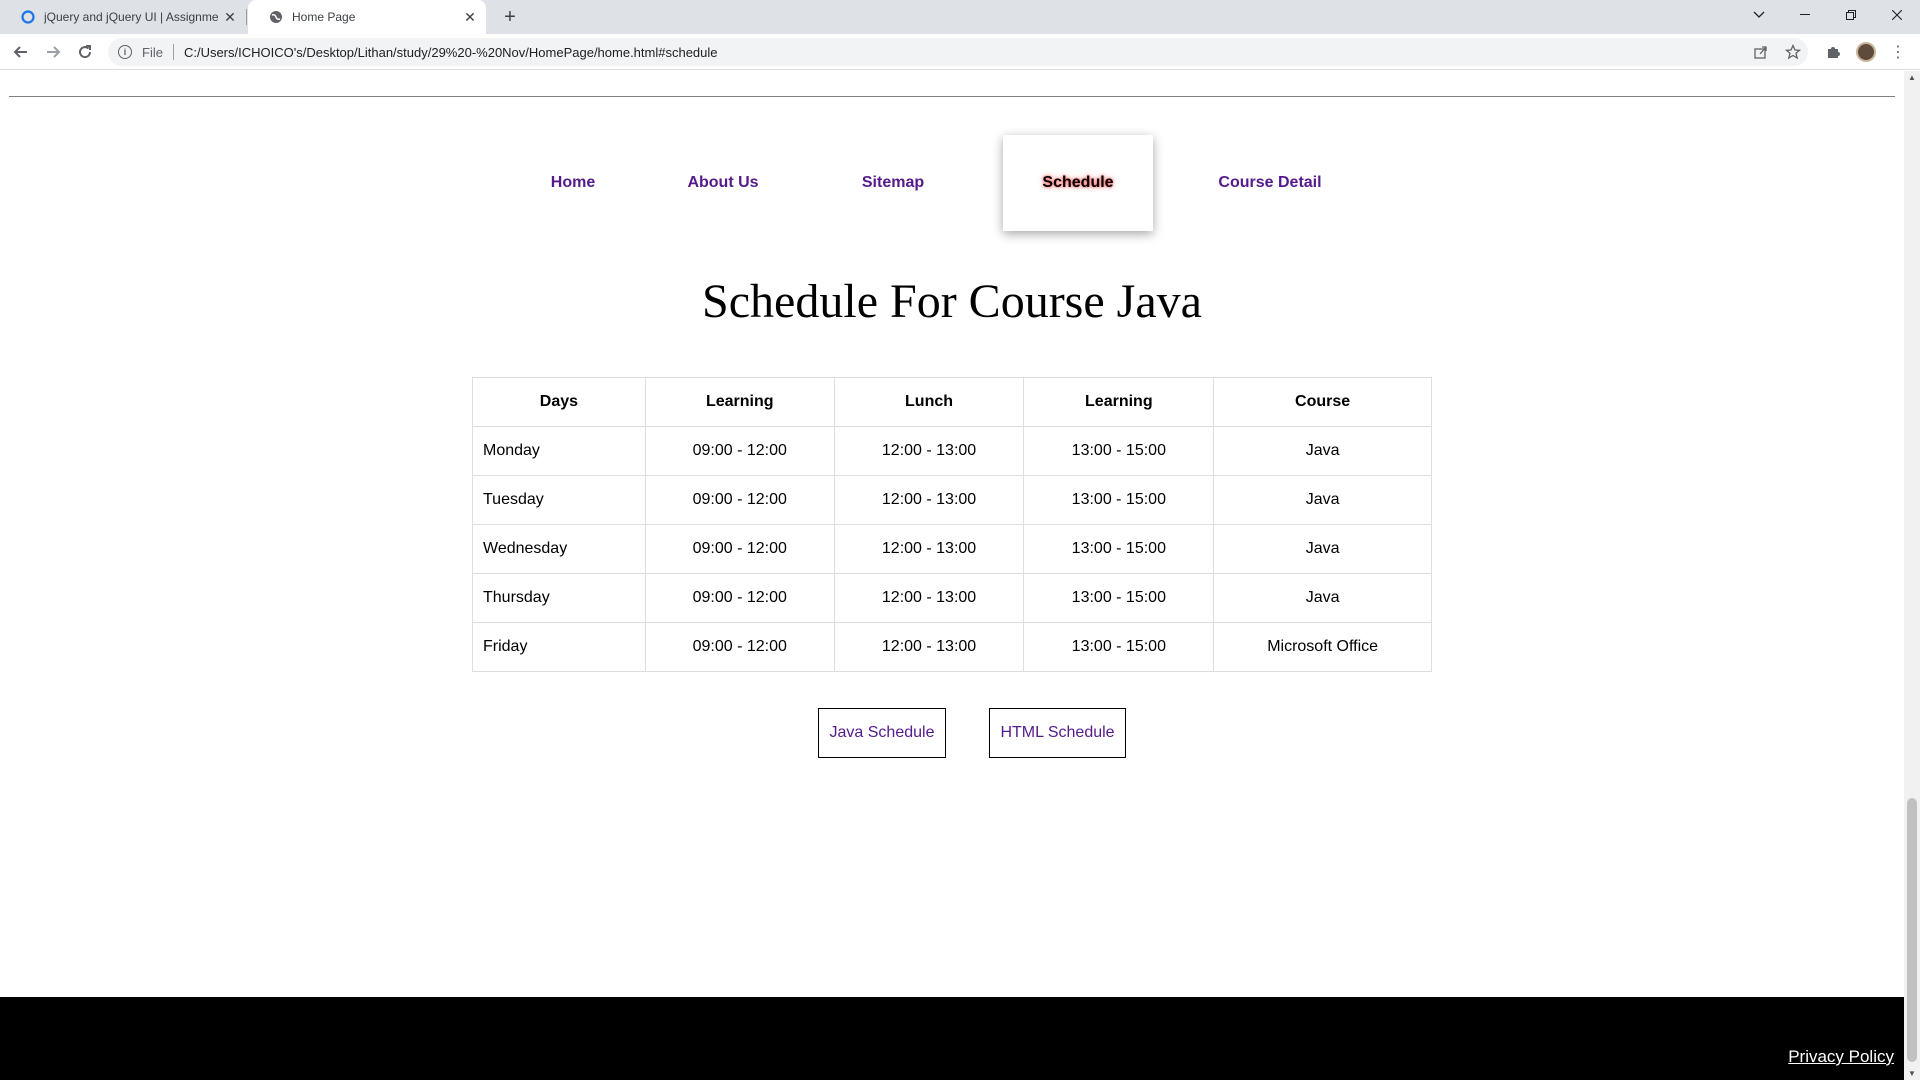 This screenshot has width=1920, height=1080. I want to click on java-schedule-button: Java Schedule, so click(882, 733).